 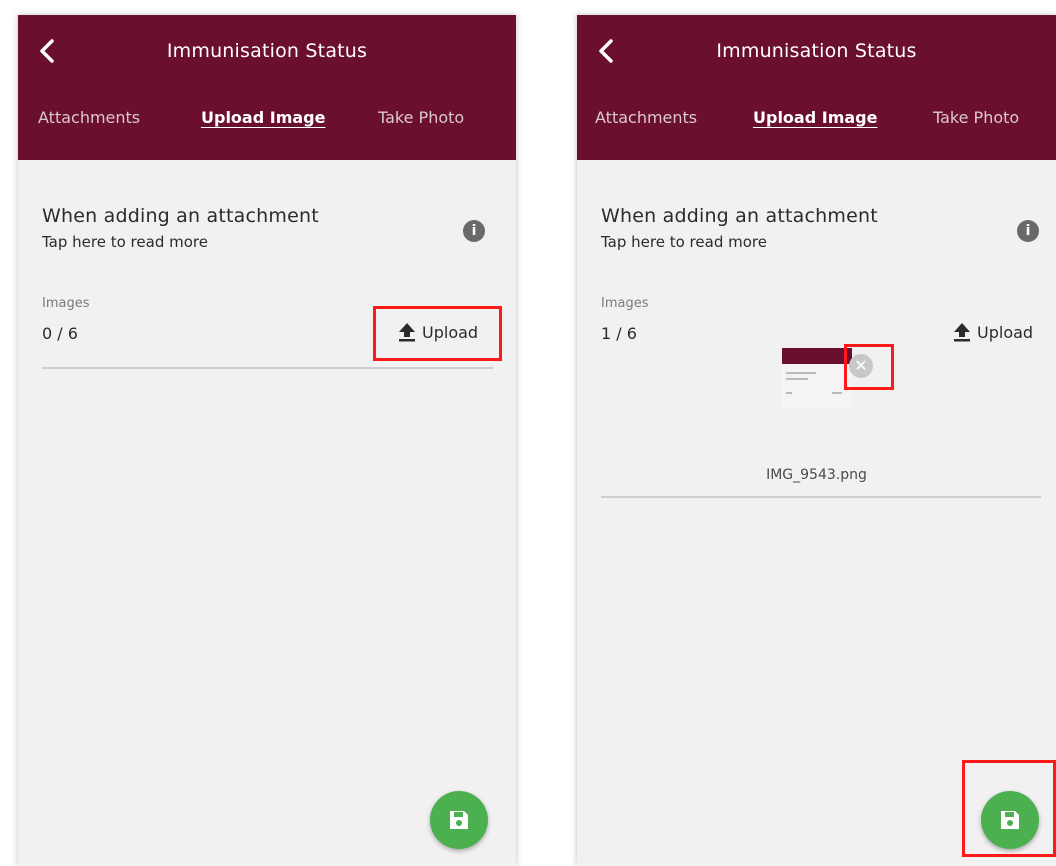 What do you see at coordinates (817, 356) in the screenshot?
I see `thumbnail-header-strip` at bounding box center [817, 356].